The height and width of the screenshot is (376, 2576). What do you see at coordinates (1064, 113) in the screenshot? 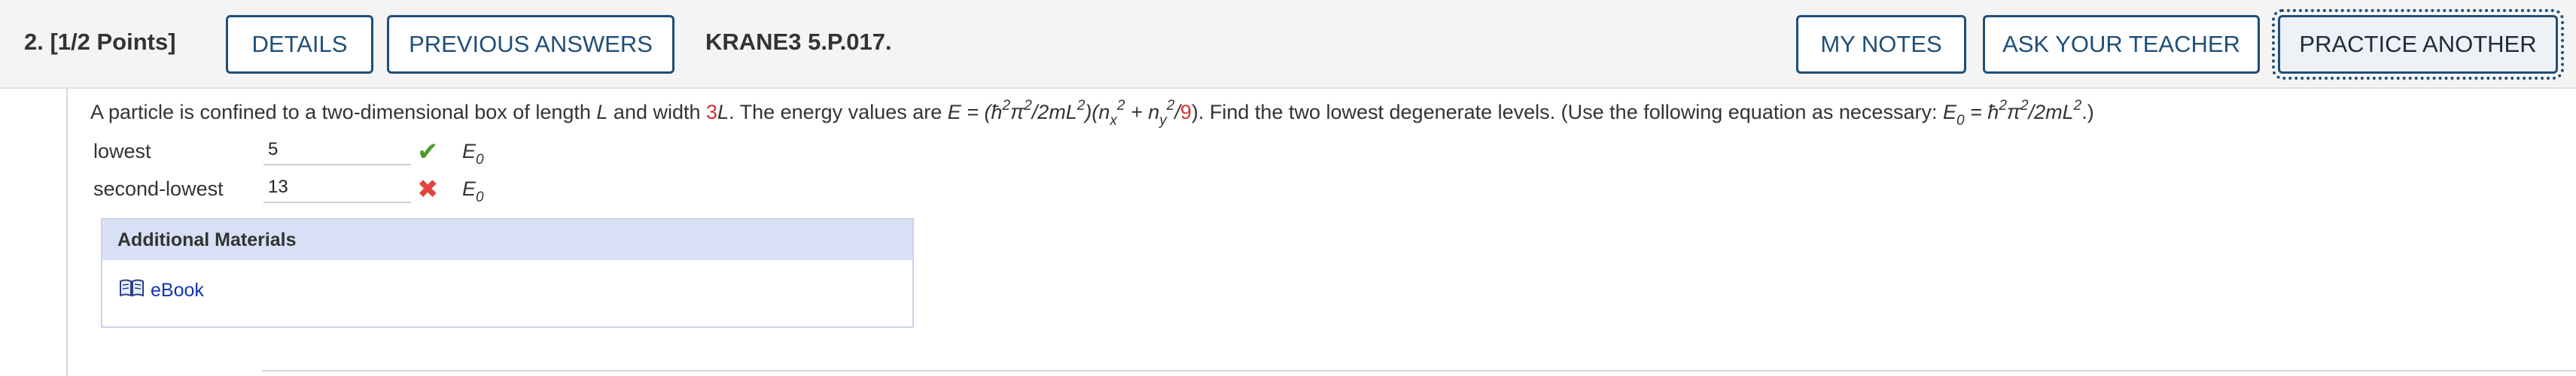
I see `energy-formula: E = (ħ2π2/2mL2)(nx2 + ny2/` at bounding box center [1064, 113].